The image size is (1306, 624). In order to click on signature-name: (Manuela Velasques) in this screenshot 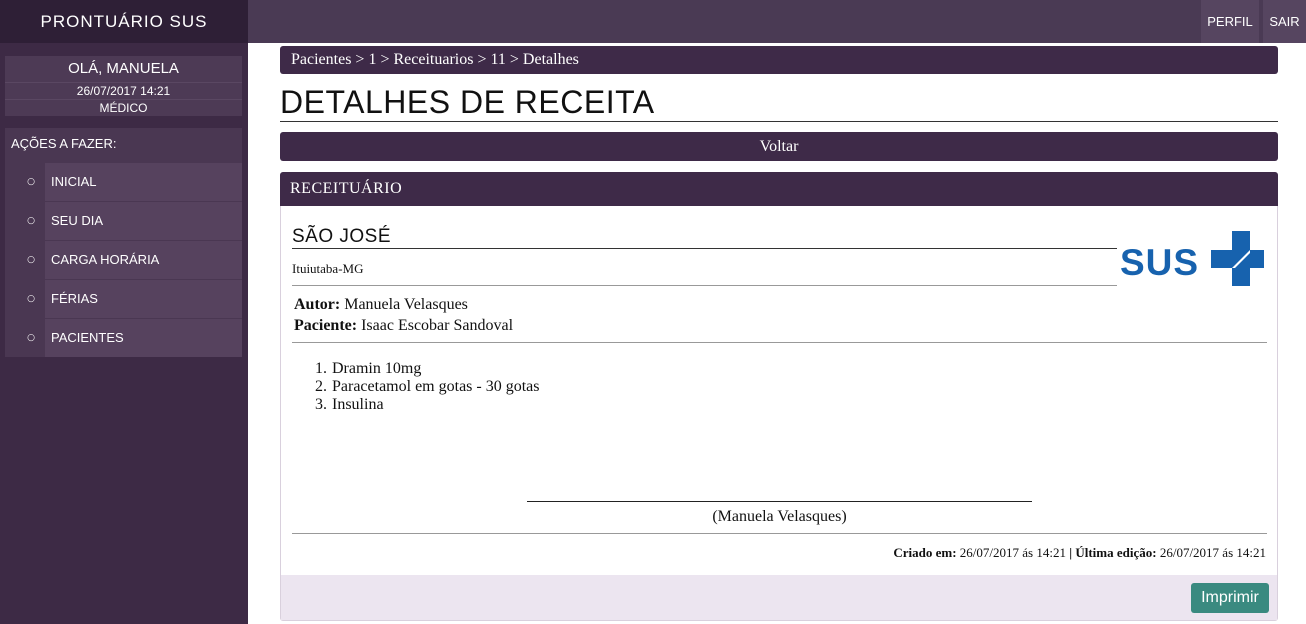, I will do `click(779, 516)`.